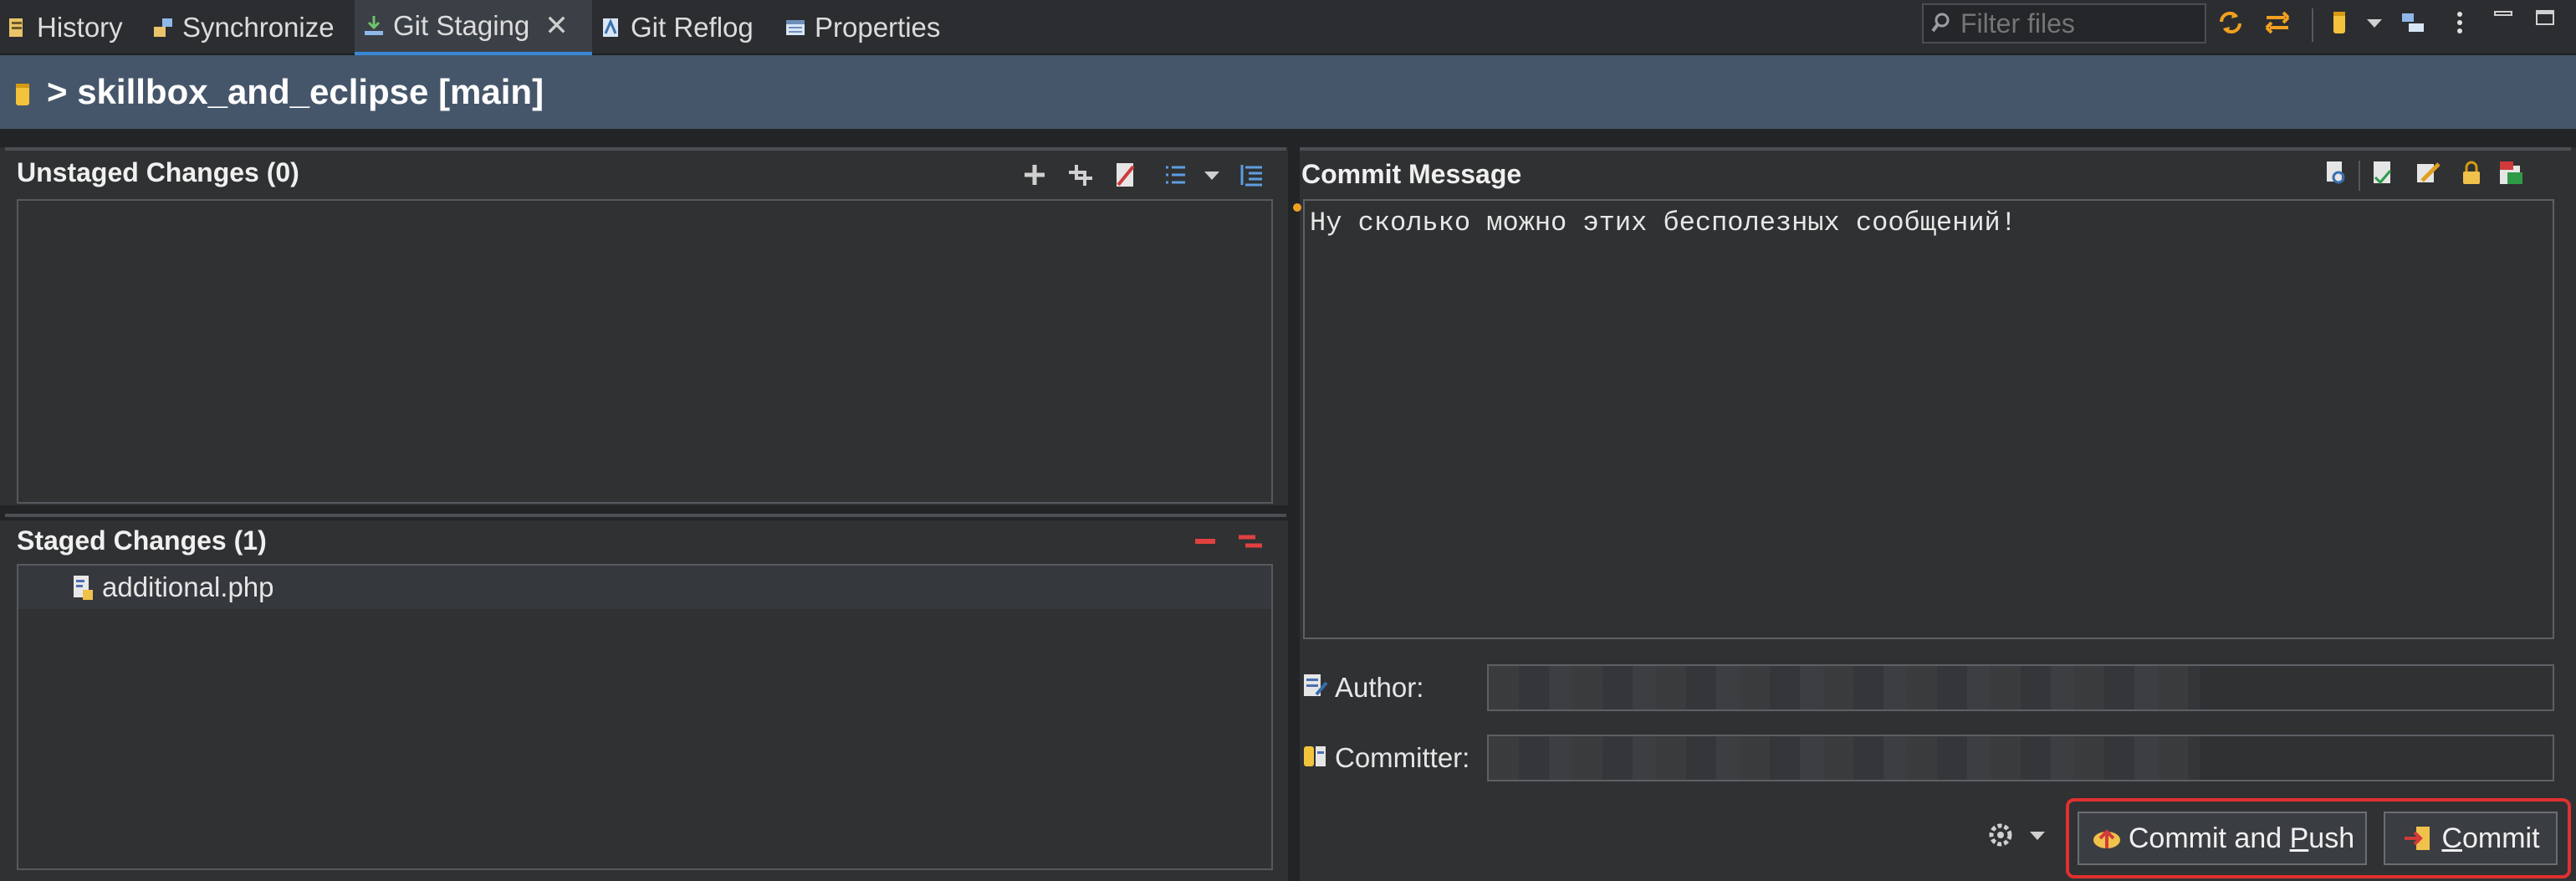 The width and height of the screenshot is (2576, 881). Describe the element at coordinates (2471, 173) in the screenshot. I see `lock-icon` at that location.